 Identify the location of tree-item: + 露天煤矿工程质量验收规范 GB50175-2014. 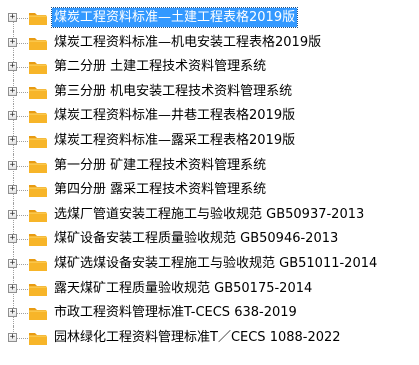
(209, 289).